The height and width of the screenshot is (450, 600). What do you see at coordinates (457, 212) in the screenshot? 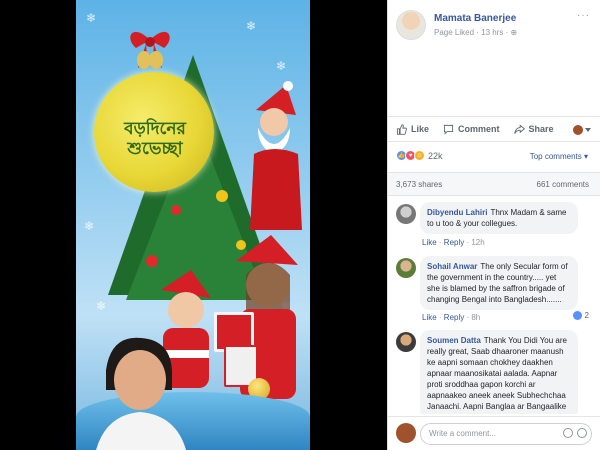
I see `commenter-name: Dibyendu Lahiri` at bounding box center [457, 212].